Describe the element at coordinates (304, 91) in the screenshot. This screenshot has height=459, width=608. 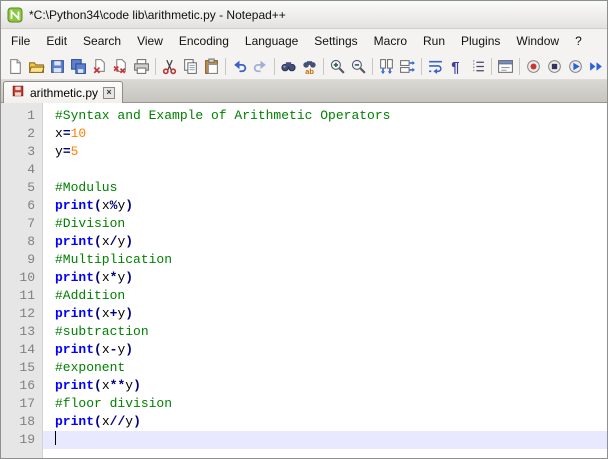
I see `tab-bar: arithmetic.py ×` at that location.